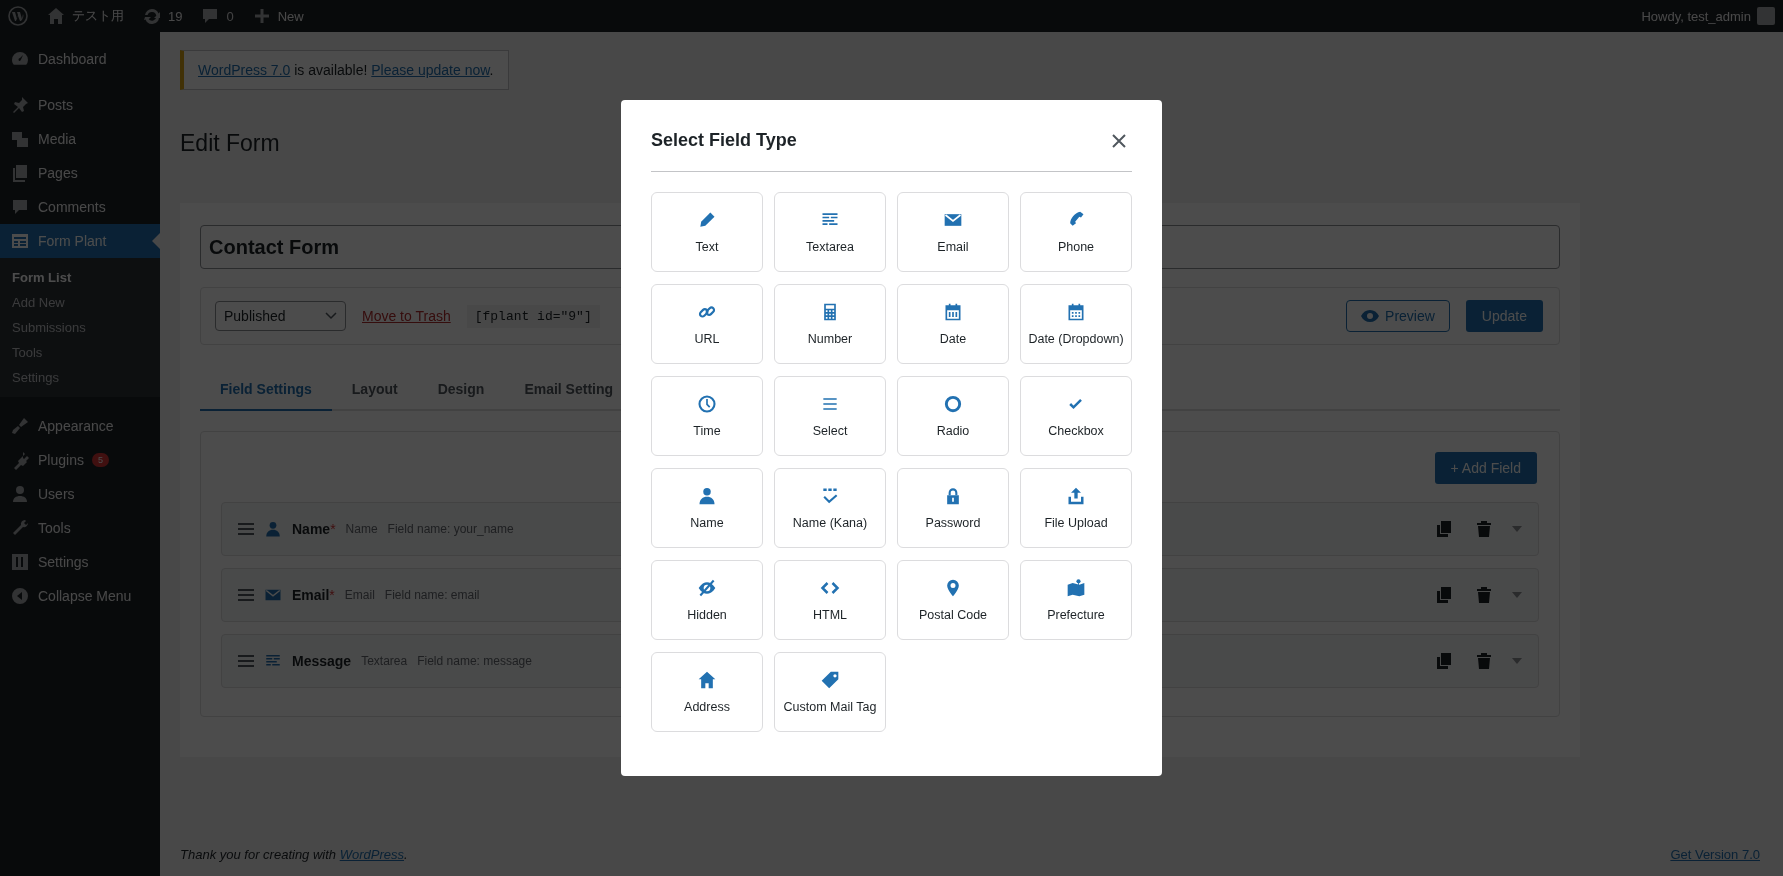  Describe the element at coordinates (322, 661) in the screenshot. I see `field-label: Message` at that location.